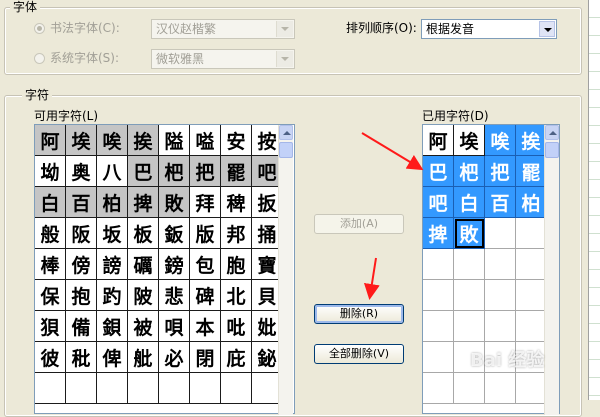 This screenshot has height=417, width=600. What do you see at coordinates (594, 200) in the screenshot?
I see `background-window-strip` at bounding box center [594, 200].